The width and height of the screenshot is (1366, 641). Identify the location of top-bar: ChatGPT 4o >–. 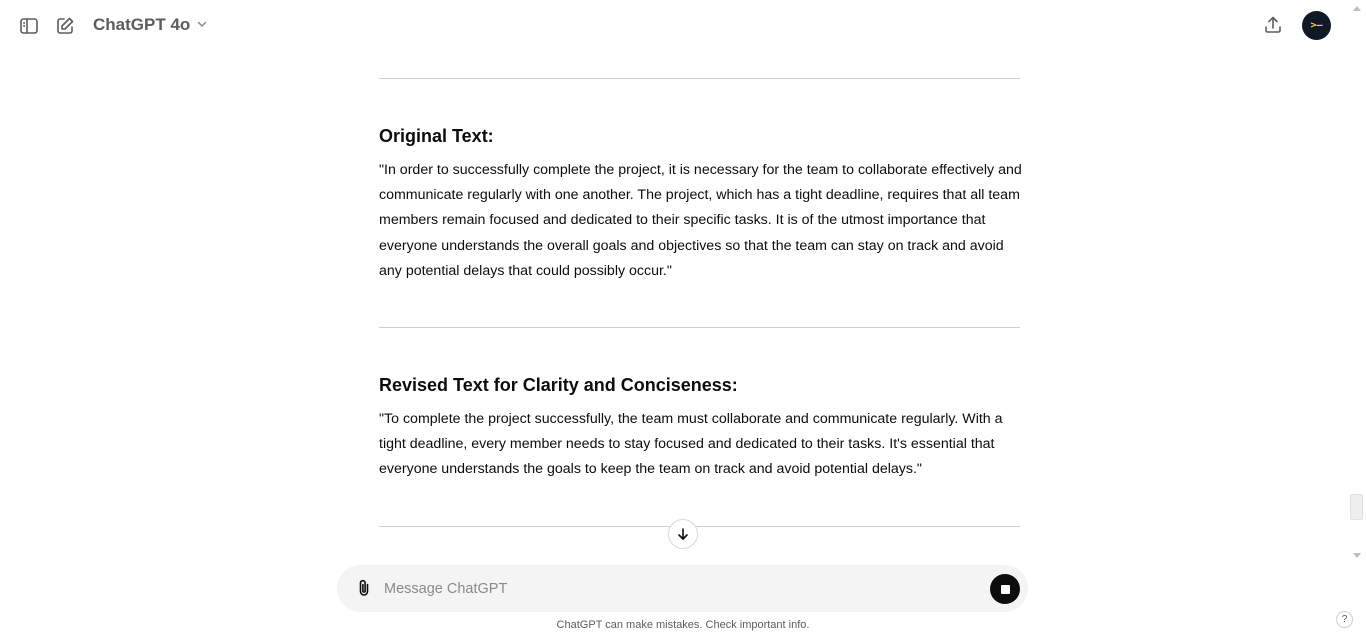
(683, 26).